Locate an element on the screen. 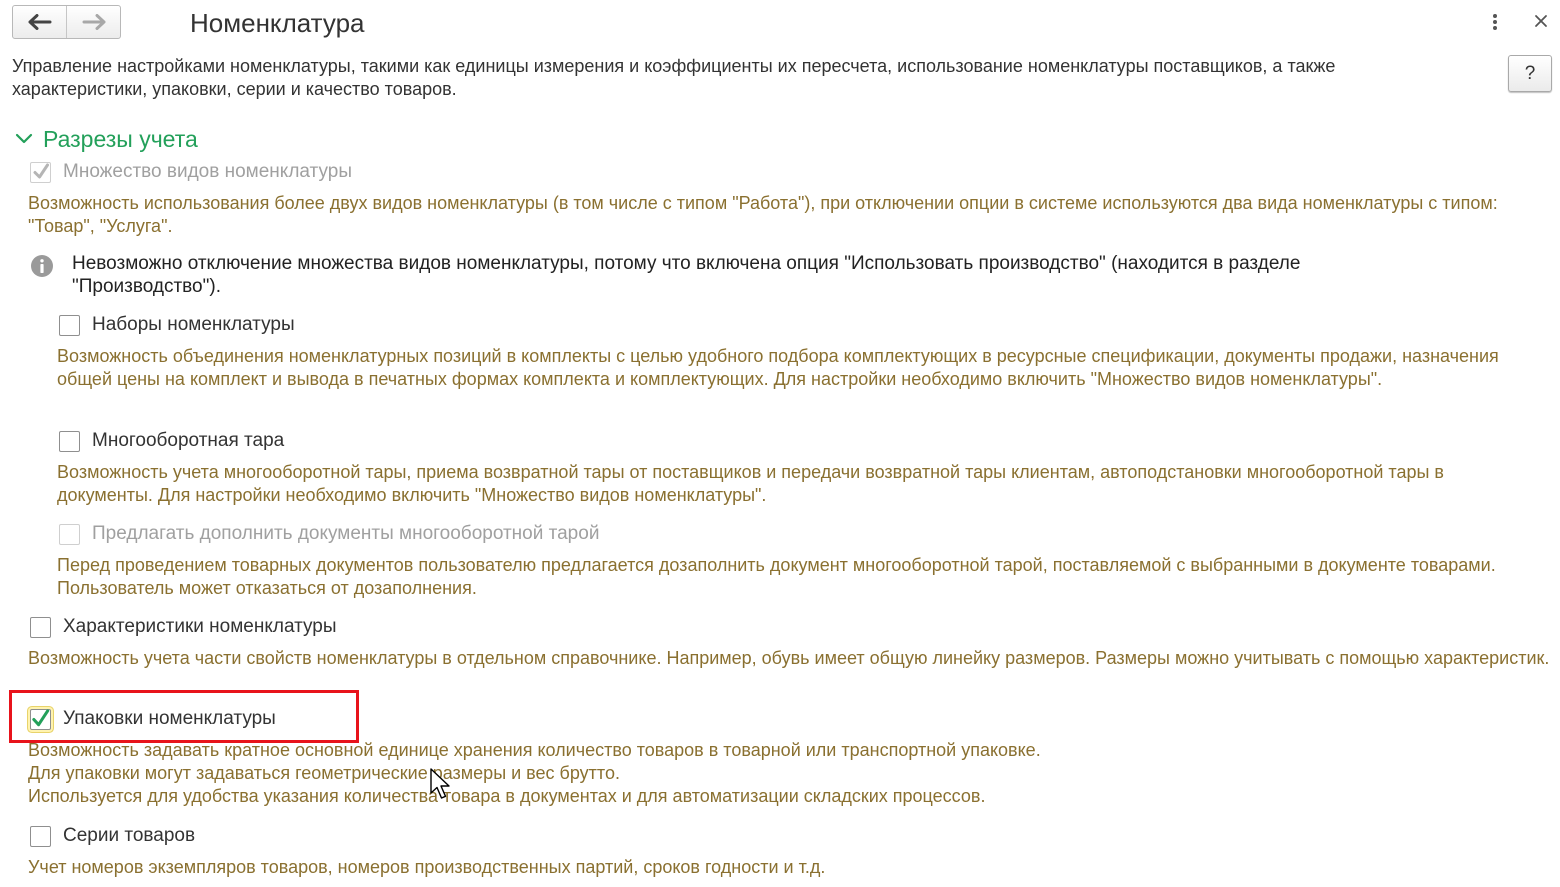 Image resolution: width=1560 pixels, height=887 pixels. option-characteristics: Характеристики номенклатуры is located at coordinates (183, 627).